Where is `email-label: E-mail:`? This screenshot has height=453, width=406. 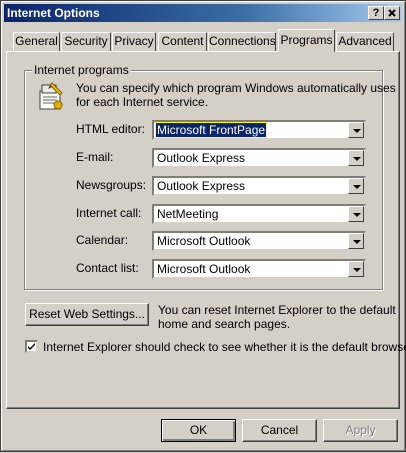 email-label: E-mail: is located at coordinates (95, 157).